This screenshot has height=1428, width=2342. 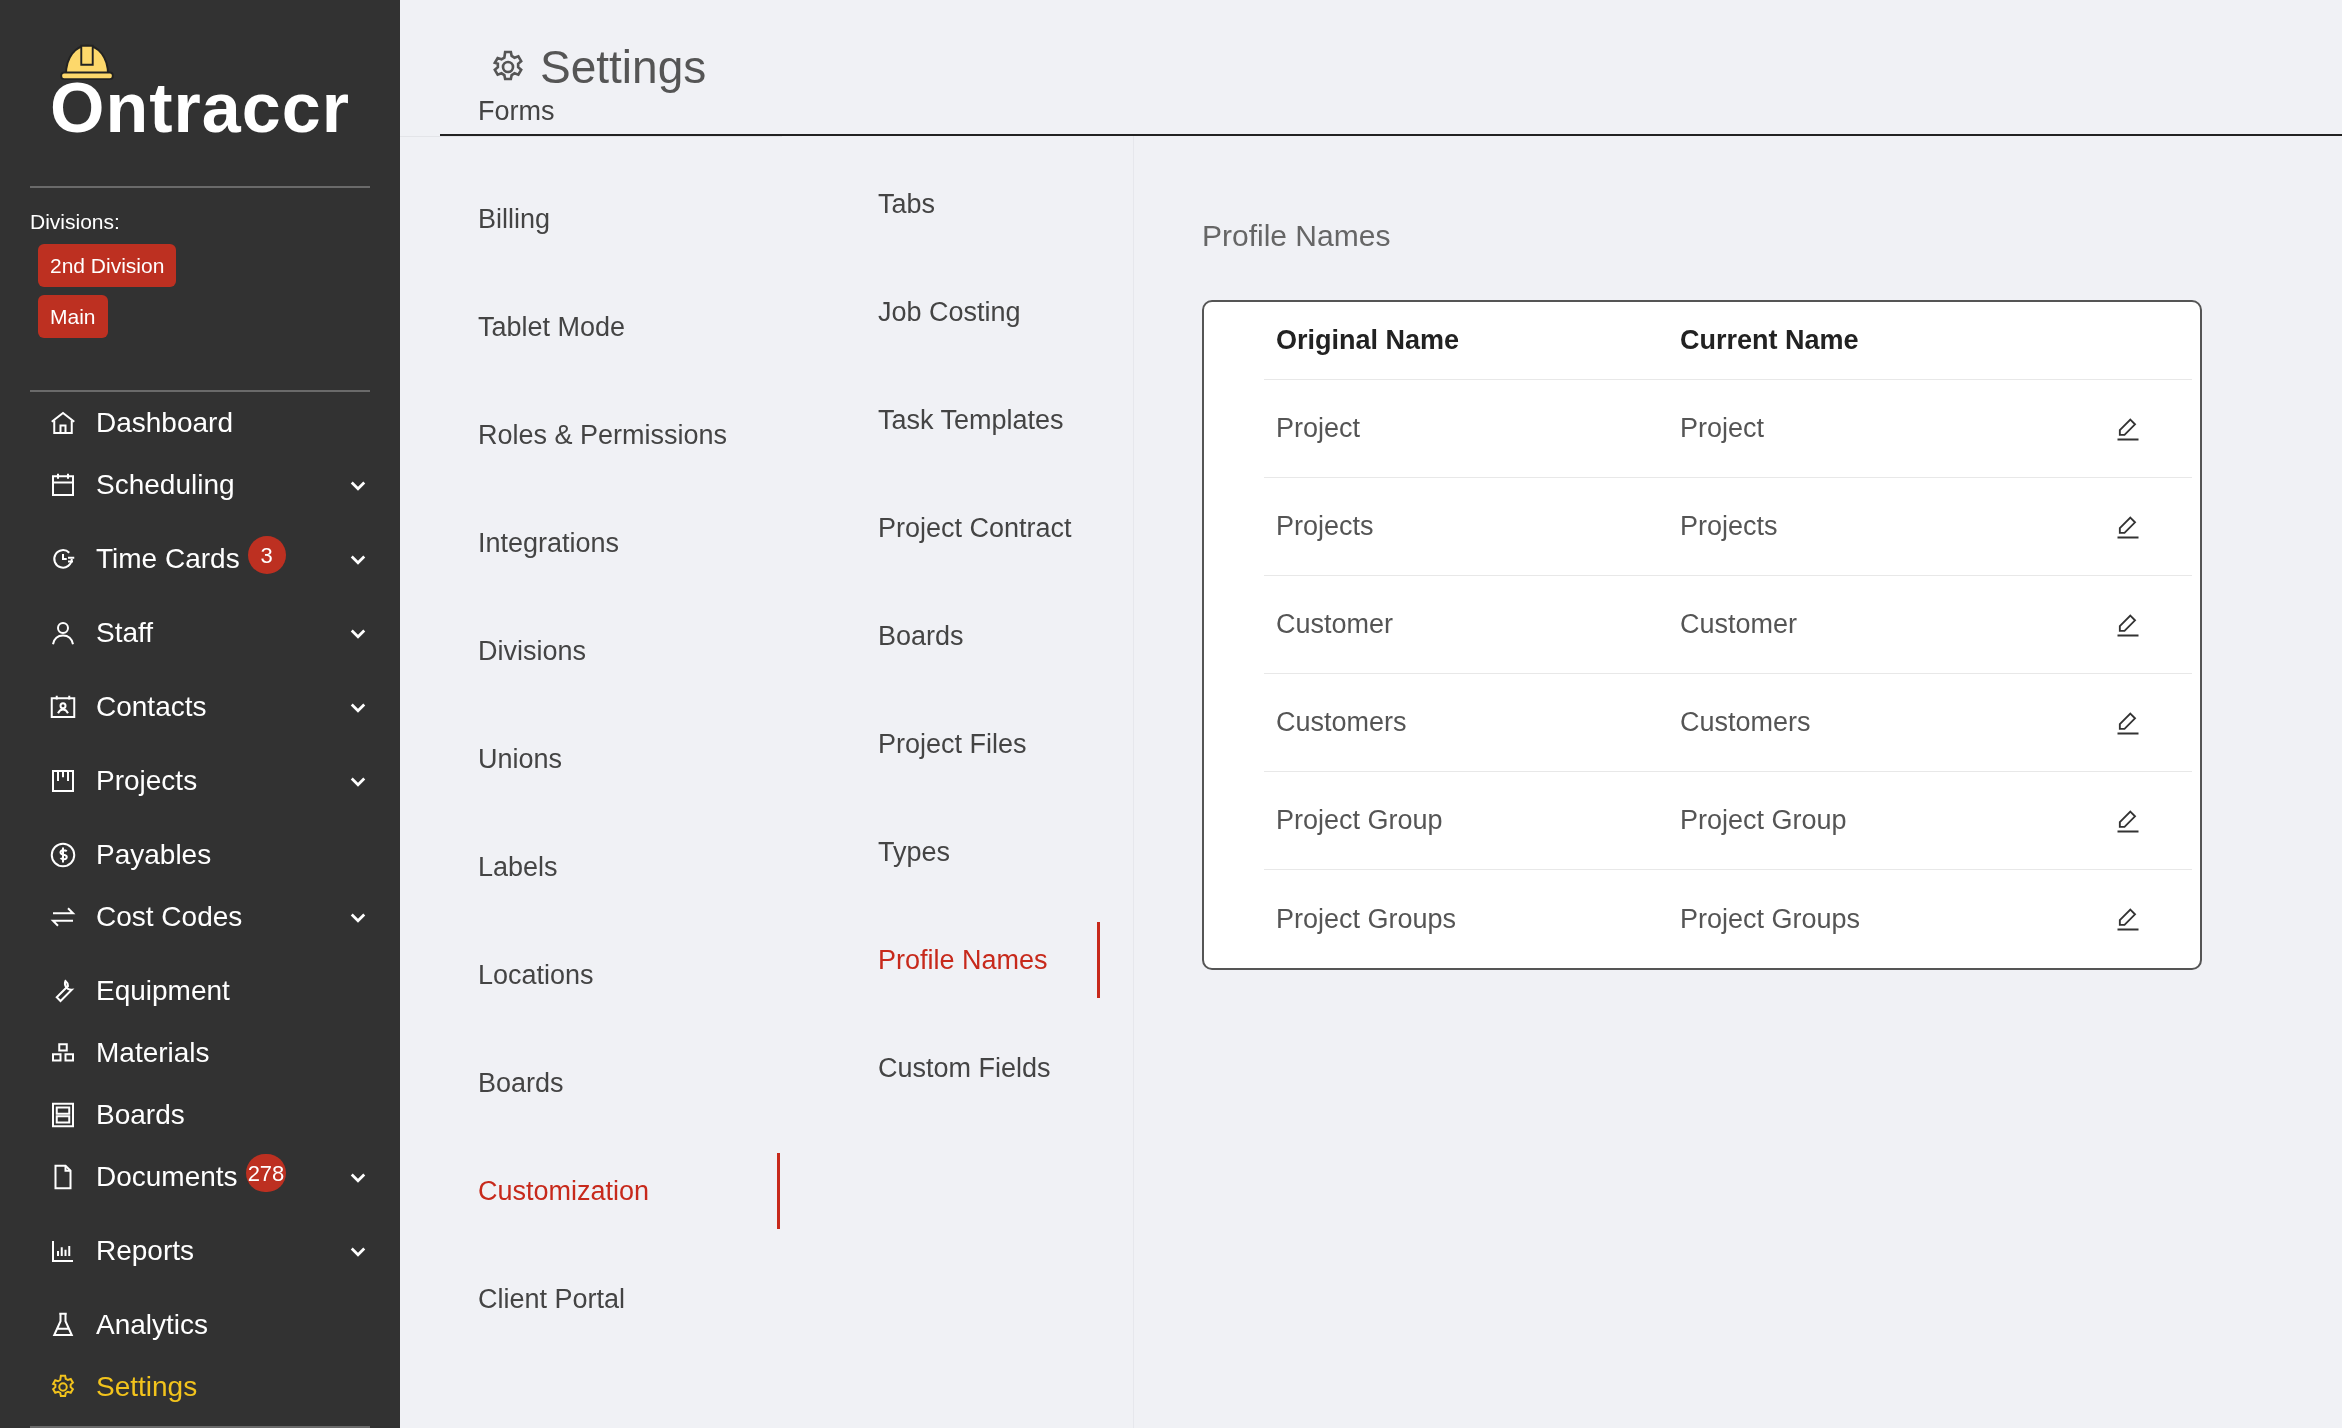 What do you see at coordinates (200, 559) in the screenshot?
I see `nav-item: Time Cards 3` at bounding box center [200, 559].